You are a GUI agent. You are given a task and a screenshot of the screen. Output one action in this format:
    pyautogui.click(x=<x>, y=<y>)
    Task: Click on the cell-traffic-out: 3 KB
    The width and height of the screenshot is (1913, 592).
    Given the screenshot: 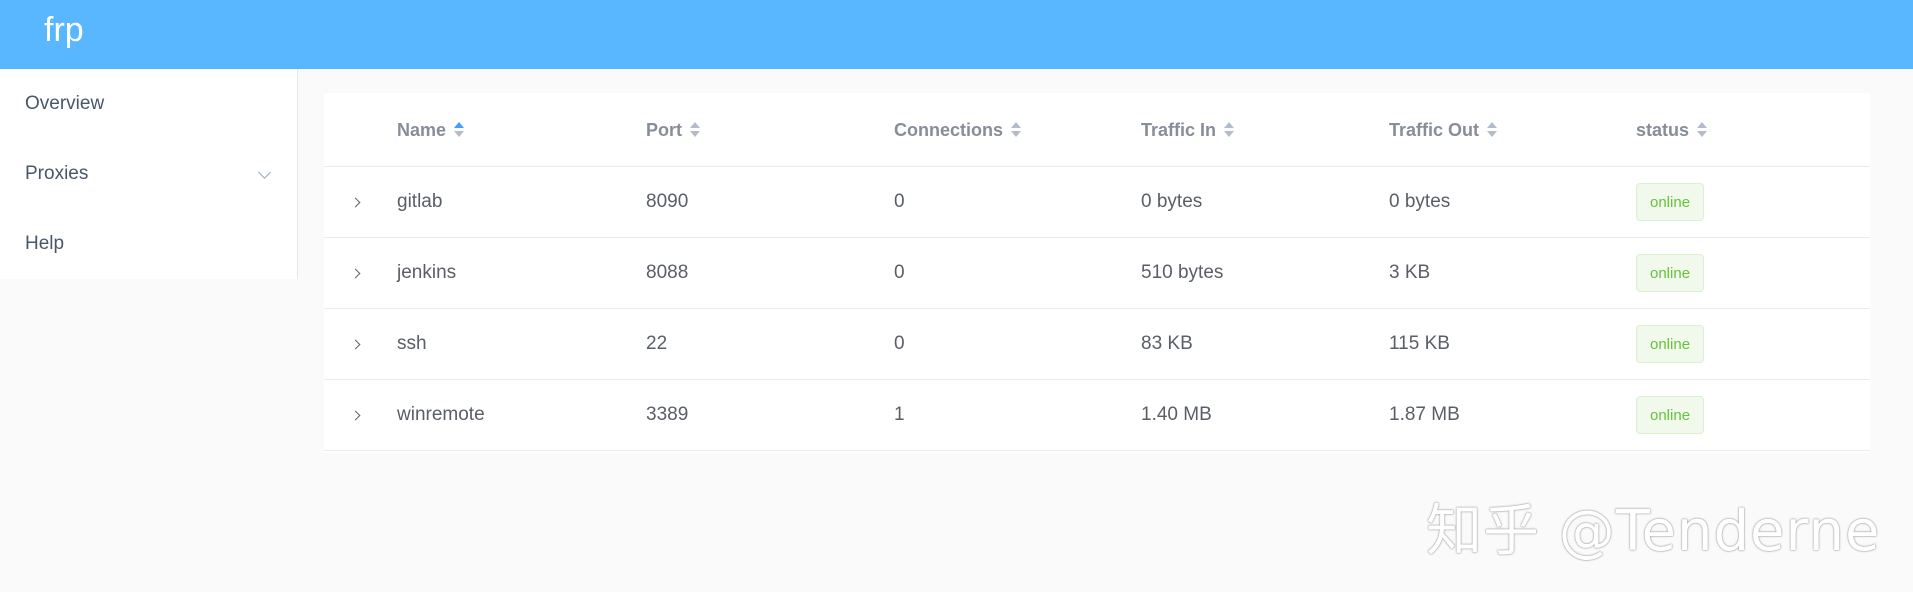 What is the action you would take?
    pyautogui.click(x=1410, y=272)
    